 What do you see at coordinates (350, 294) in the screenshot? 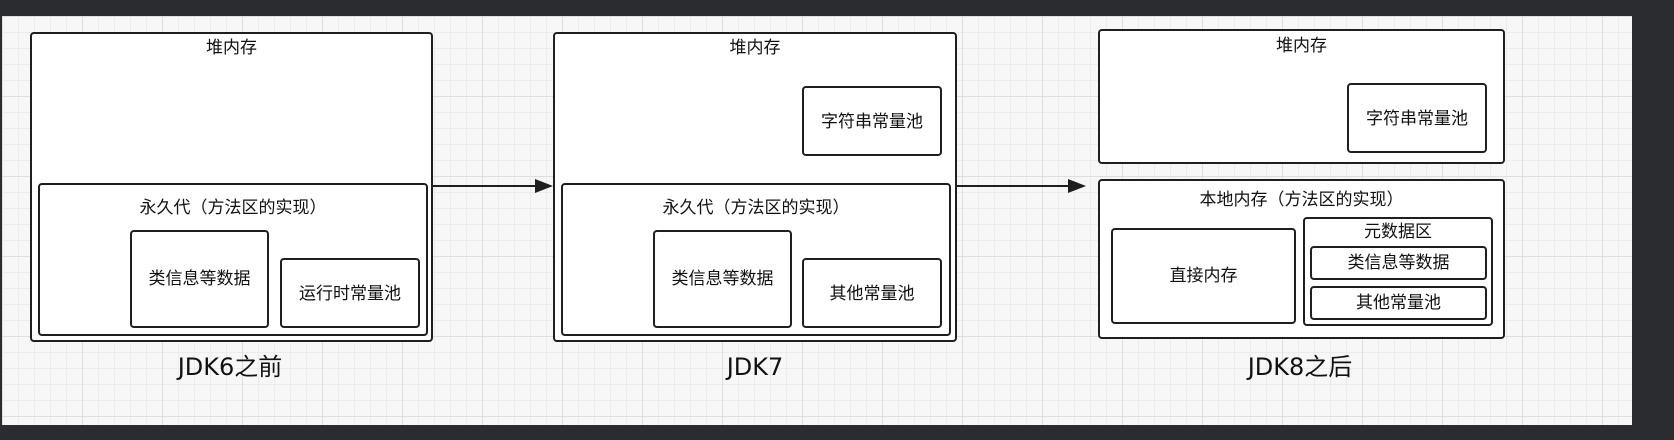
I see `jdk6-runtime-pool-label: 运行时常量池` at bounding box center [350, 294].